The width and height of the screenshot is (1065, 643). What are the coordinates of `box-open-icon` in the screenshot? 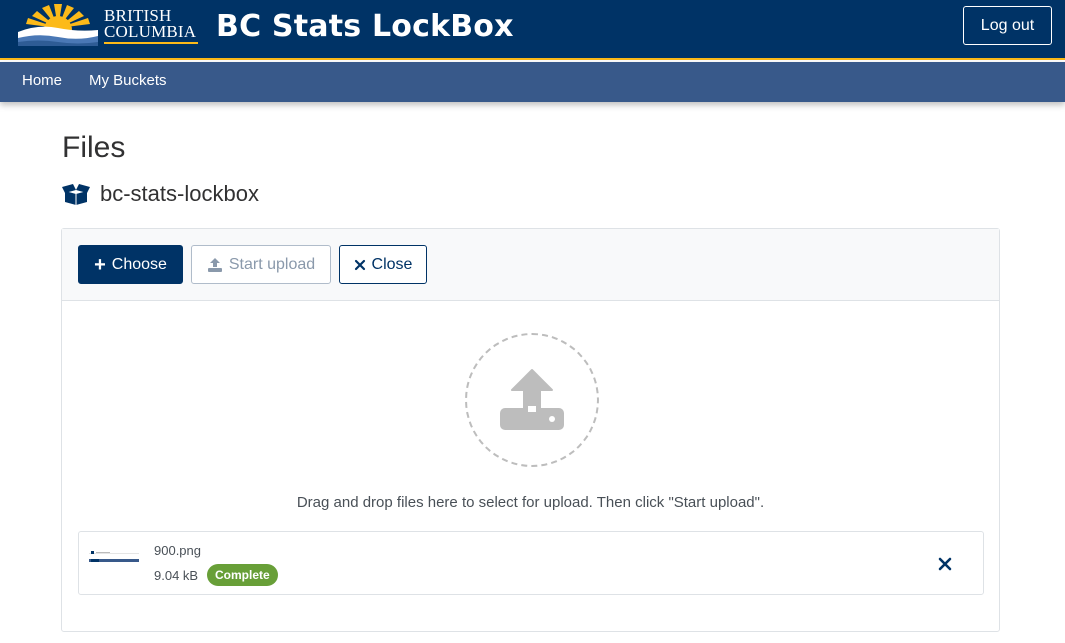 It's located at (76, 194).